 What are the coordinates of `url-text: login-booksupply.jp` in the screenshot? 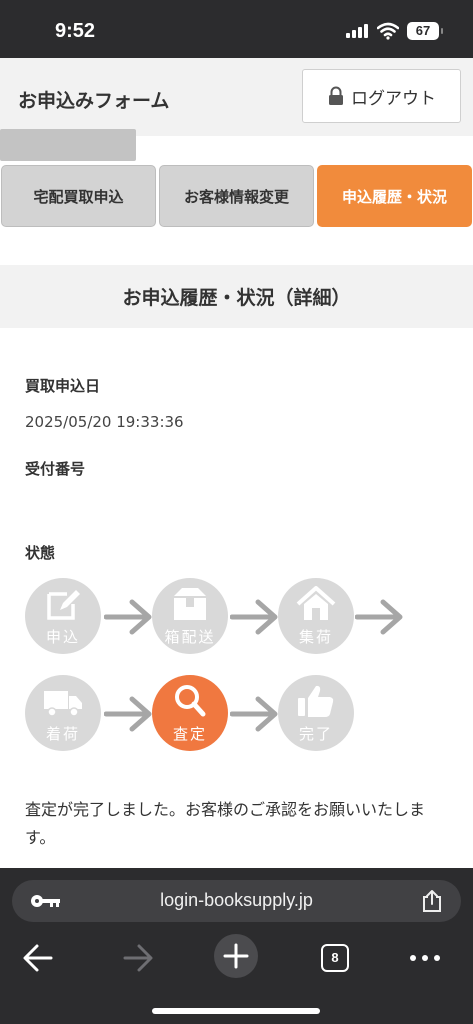 It's located at (236, 900).